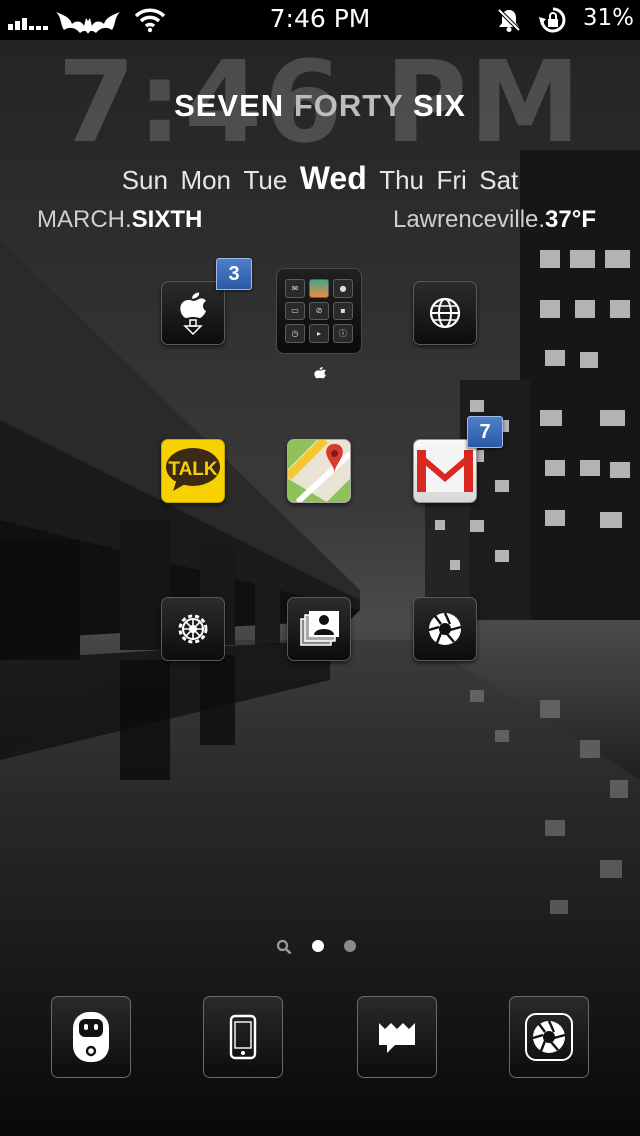 This screenshot has width=640, height=1136. I want to click on dock-robot-app, so click(91, 1037).